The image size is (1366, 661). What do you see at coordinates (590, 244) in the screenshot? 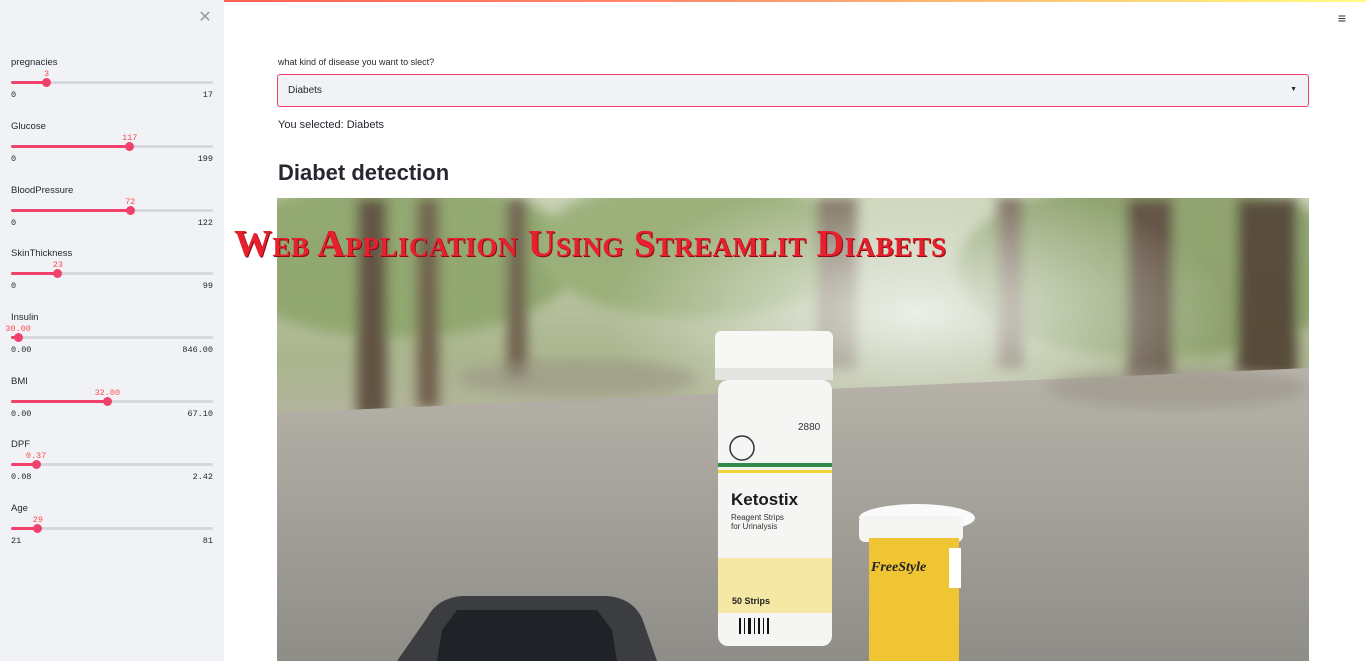
I see `banner-title: Web Application Using Streamlit Diabets` at bounding box center [590, 244].